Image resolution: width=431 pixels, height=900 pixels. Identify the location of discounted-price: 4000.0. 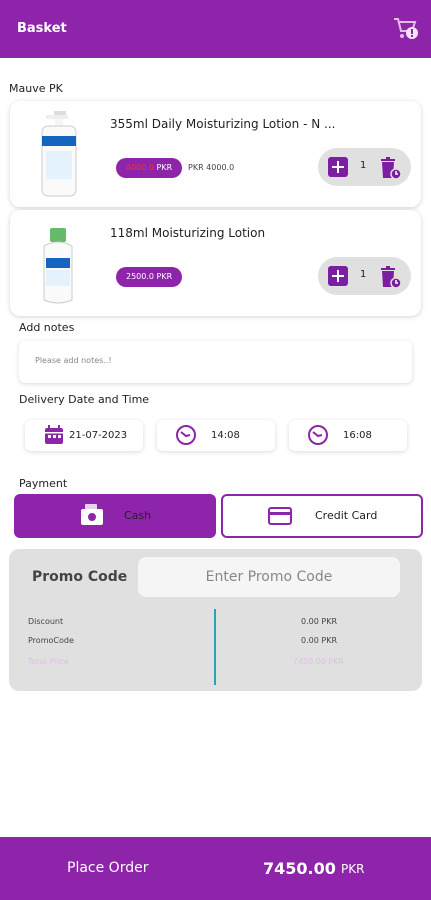
(140, 167).